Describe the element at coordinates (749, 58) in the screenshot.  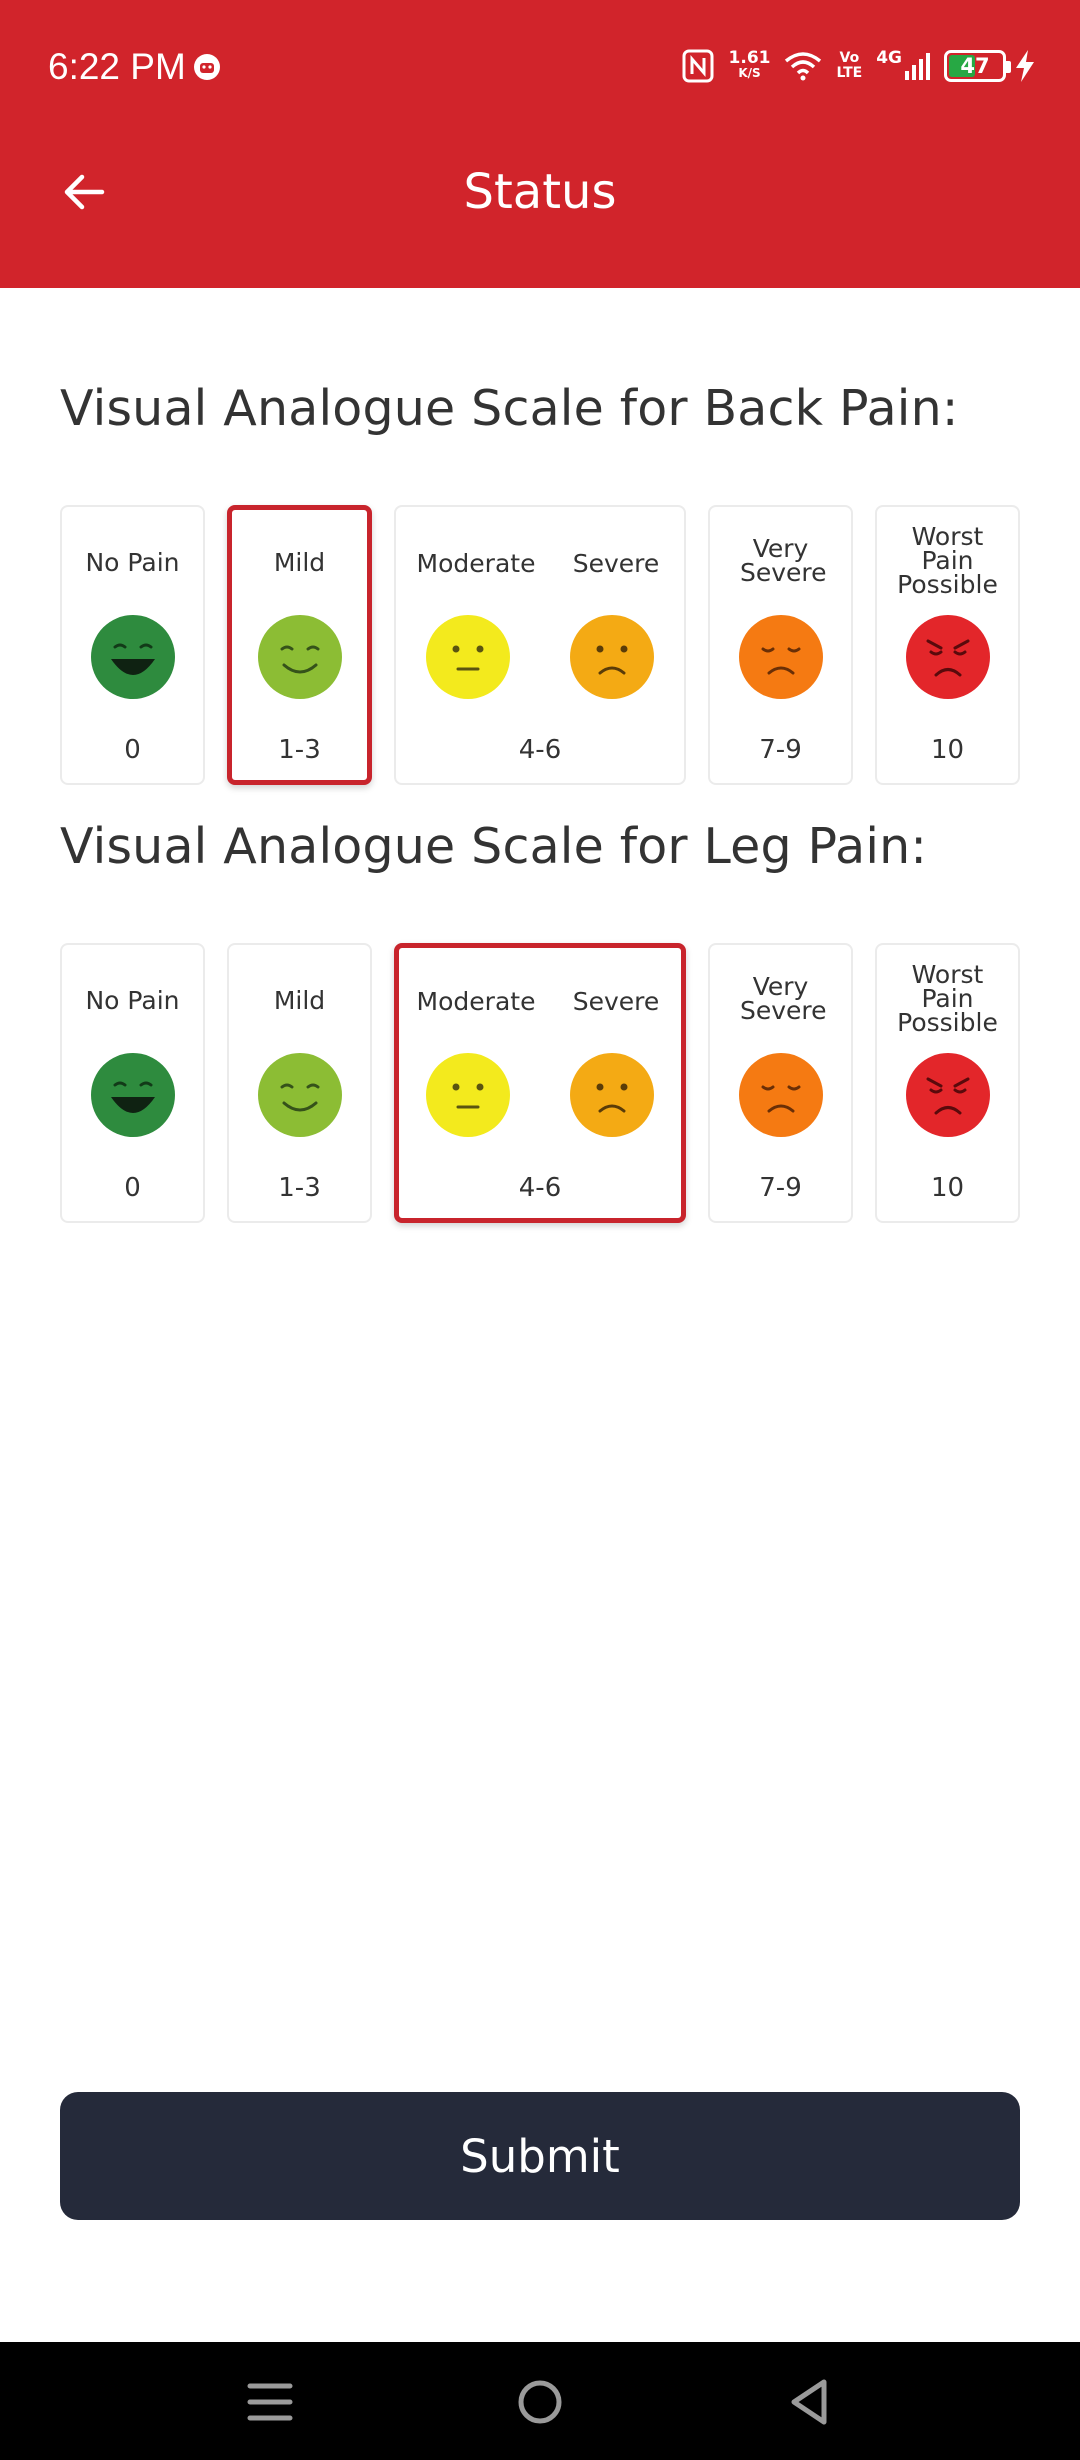
I see `network-speed-value: 1.61` at that location.